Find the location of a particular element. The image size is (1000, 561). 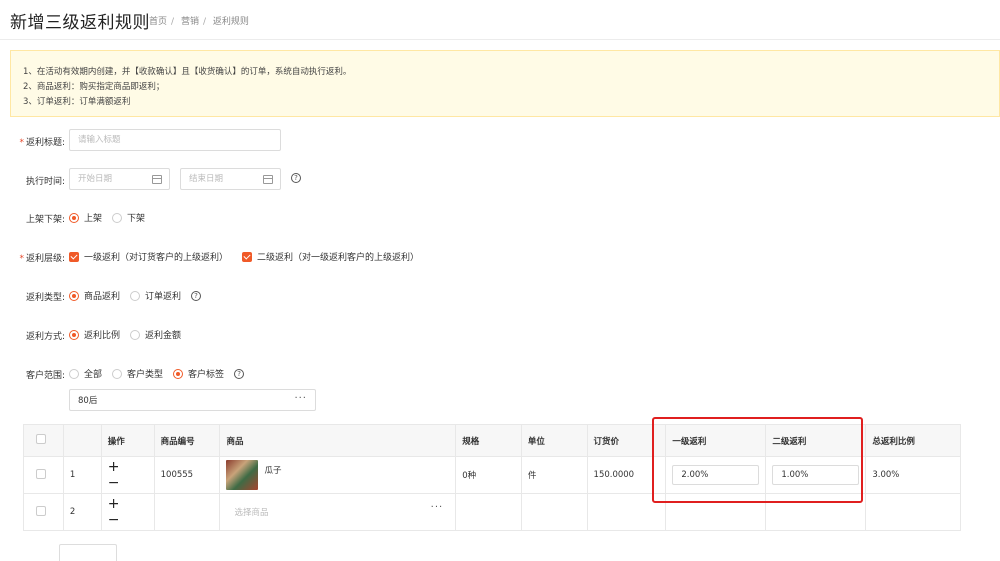

level1-cell is located at coordinates (716, 512).